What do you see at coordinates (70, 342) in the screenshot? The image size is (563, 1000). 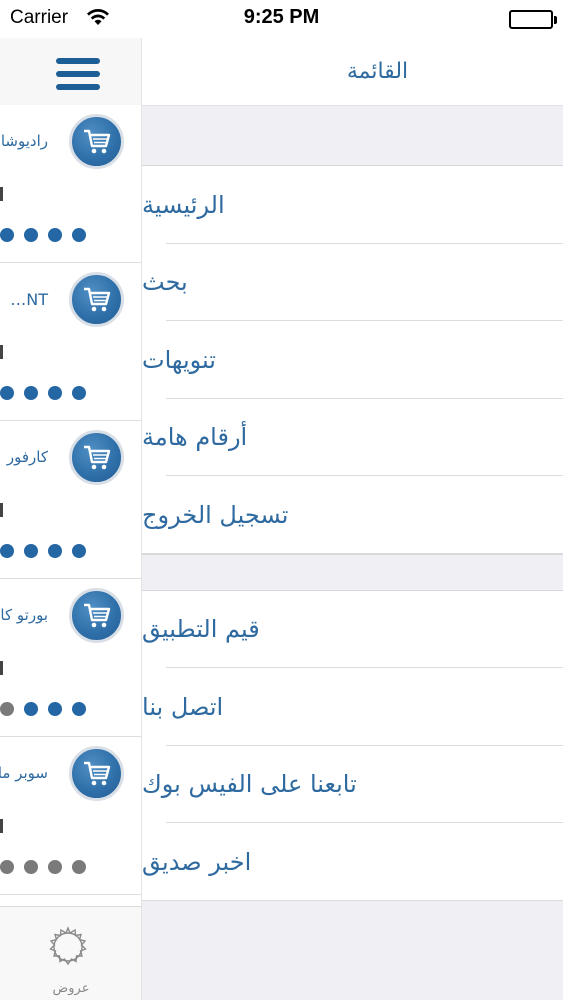 I see `list-item: …NT` at bounding box center [70, 342].